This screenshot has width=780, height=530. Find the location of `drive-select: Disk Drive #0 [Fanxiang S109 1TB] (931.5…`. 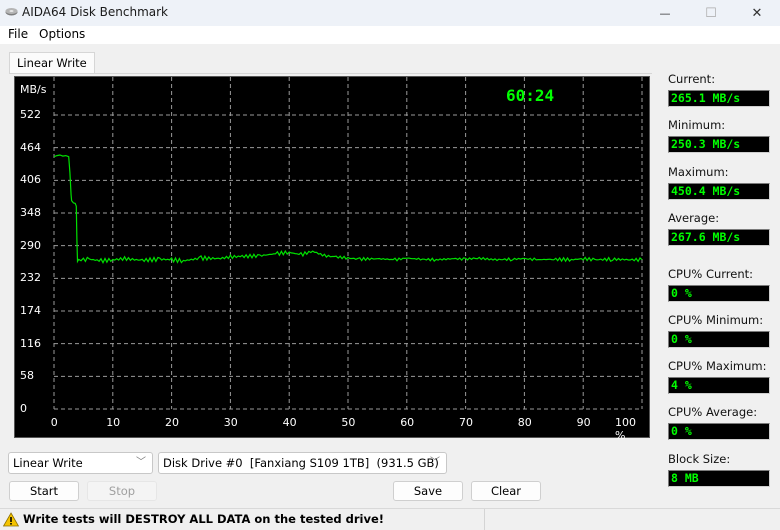

drive-select: Disk Drive #0 [Fanxiang S109 1TB] (931.5… is located at coordinates (302, 463).